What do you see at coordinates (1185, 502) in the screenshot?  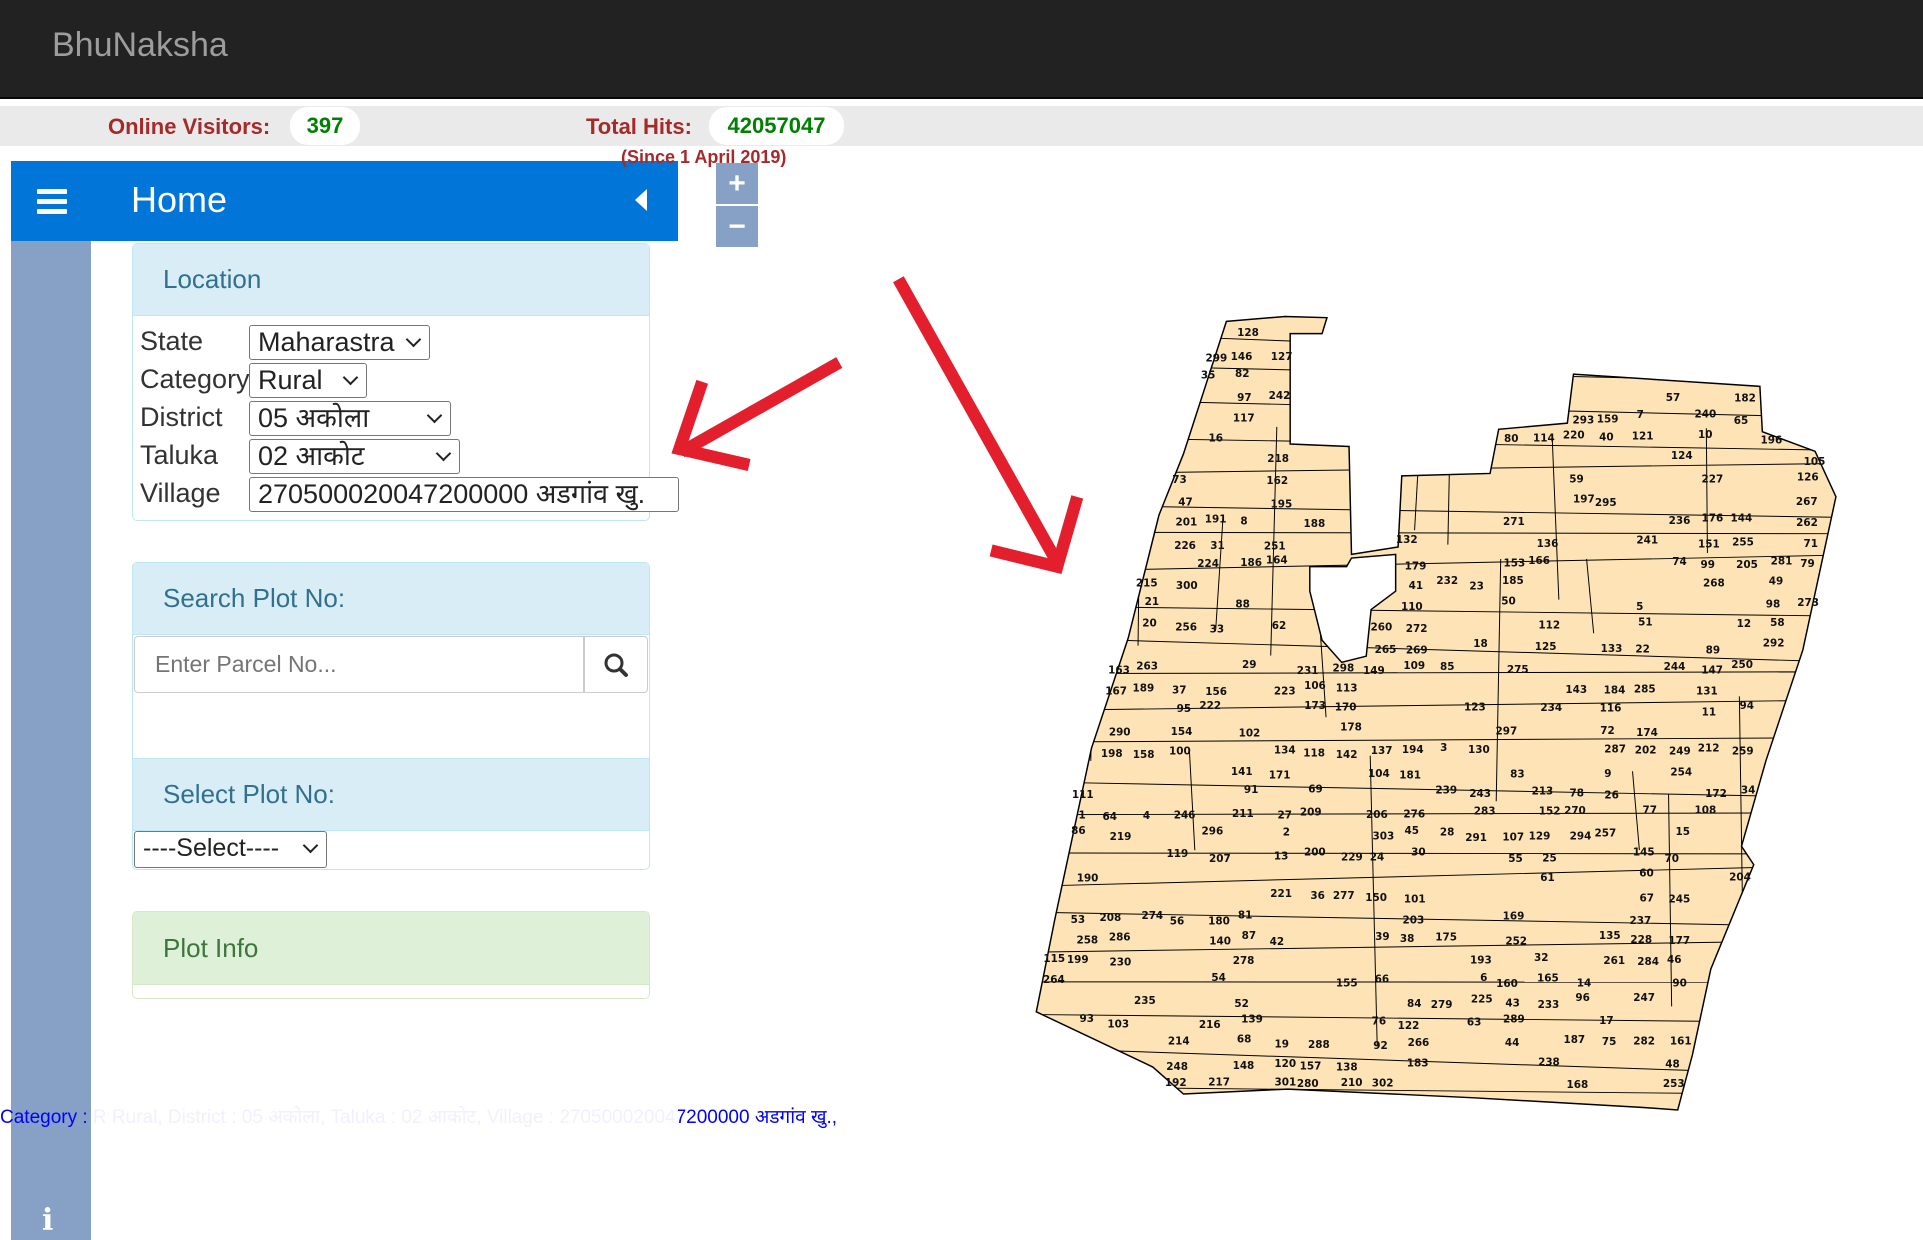 I see `plot-number-label: 47` at bounding box center [1185, 502].